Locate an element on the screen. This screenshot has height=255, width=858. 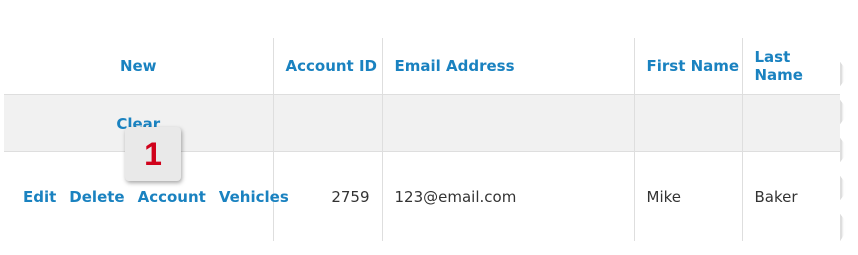
new-button: New is located at coordinates (138, 66).